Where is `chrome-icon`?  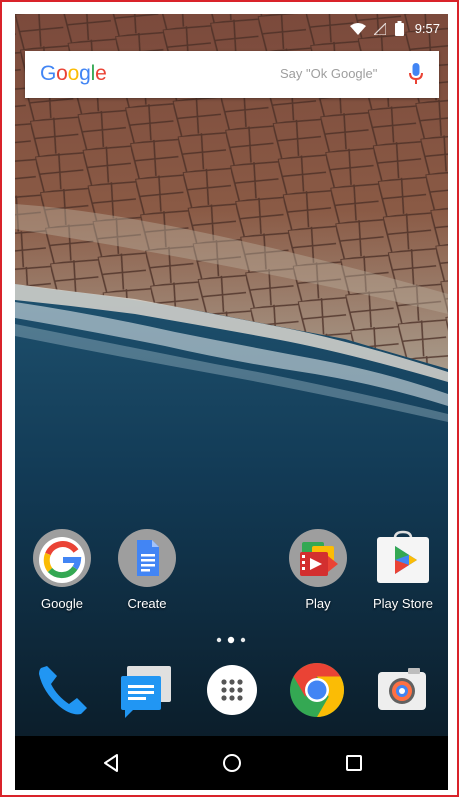 chrome-icon is located at coordinates (317, 690).